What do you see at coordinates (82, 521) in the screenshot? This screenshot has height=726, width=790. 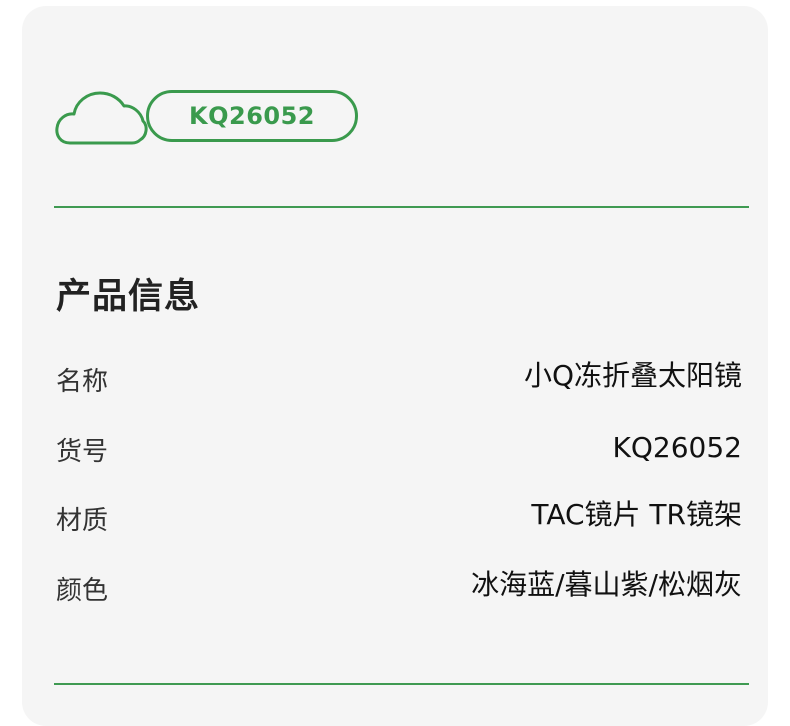 I see `info-label: 材质` at bounding box center [82, 521].